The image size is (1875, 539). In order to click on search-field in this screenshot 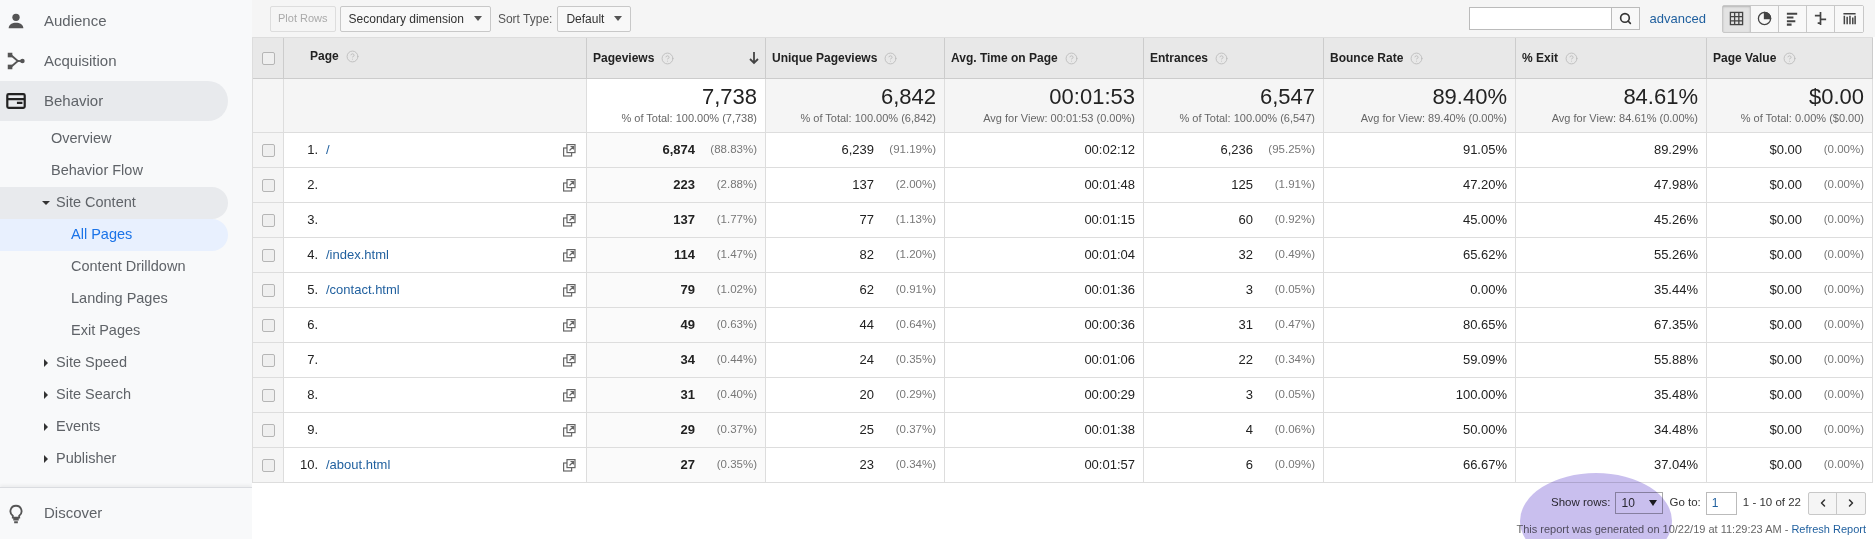, I will do `click(1540, 18)`.